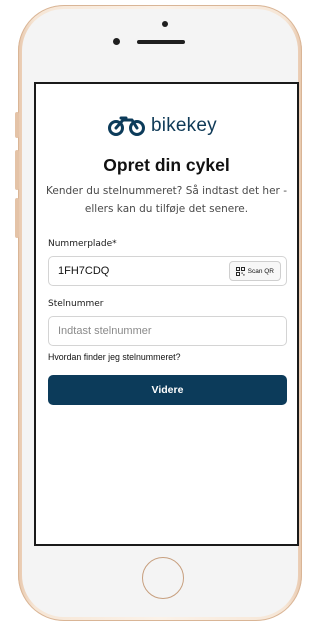 This screenshot has width=320, height=626. What do you see at coordinates (83, 271) in the screenshot?
I see `plate-value: 1FH7CDQ` at bounding box center [83, 271].